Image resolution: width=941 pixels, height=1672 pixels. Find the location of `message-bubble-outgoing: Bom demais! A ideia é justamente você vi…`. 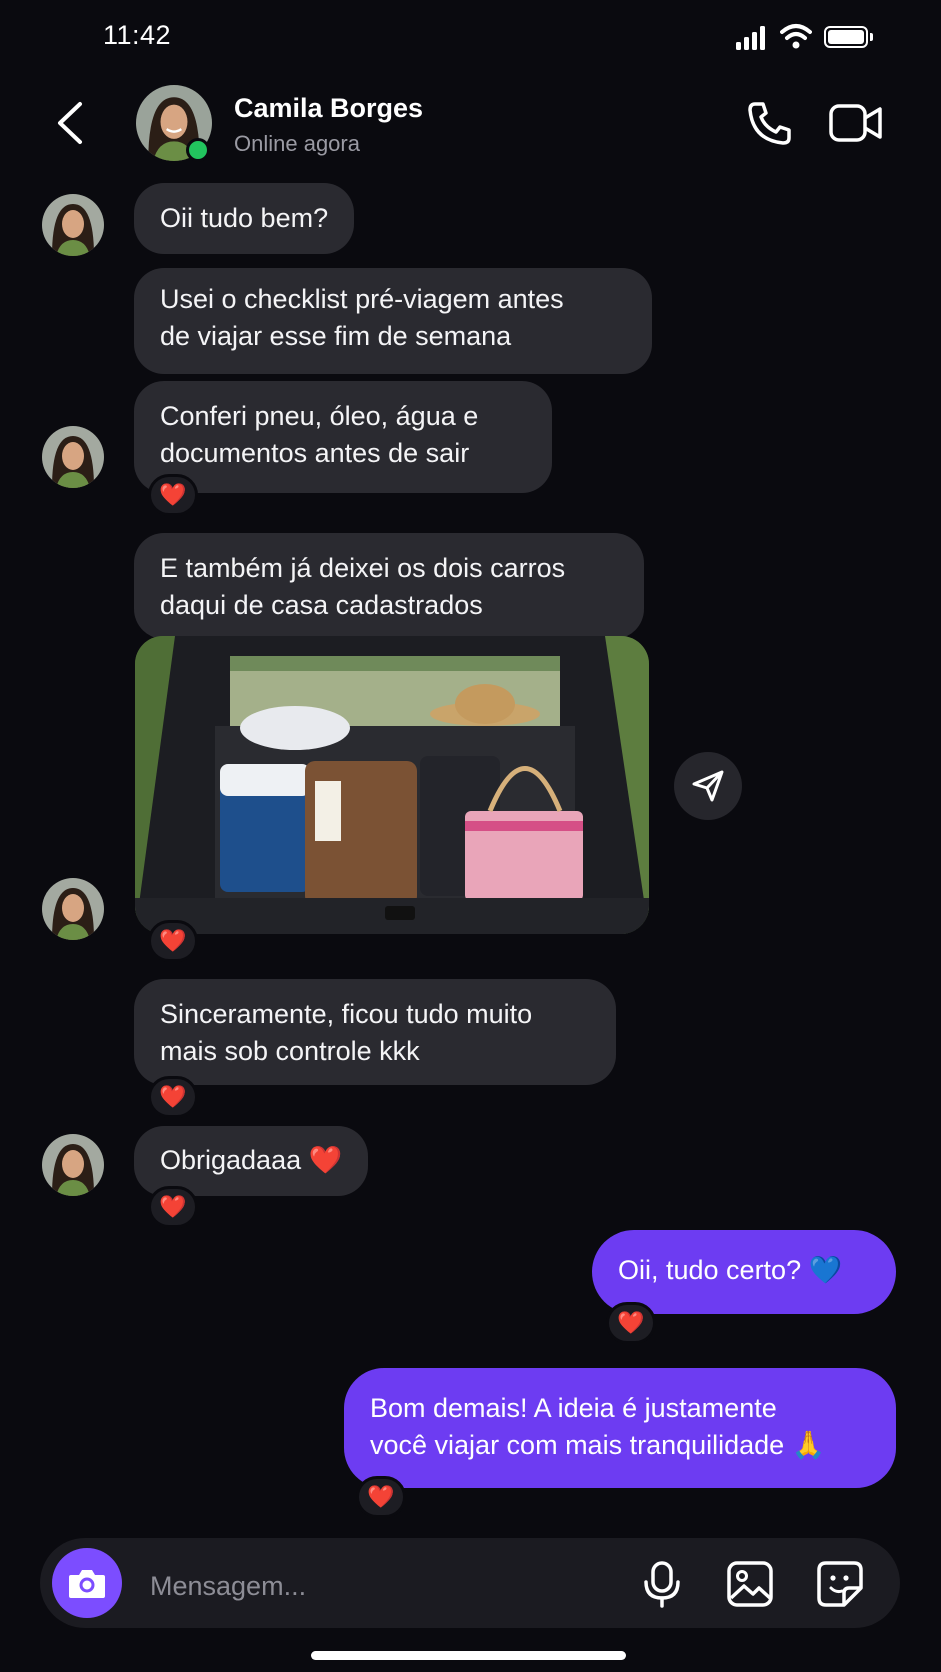

message-bubble-outgoing: Bom demais! A ideia é justamente você vi… is located at coordinates (620, 1428).